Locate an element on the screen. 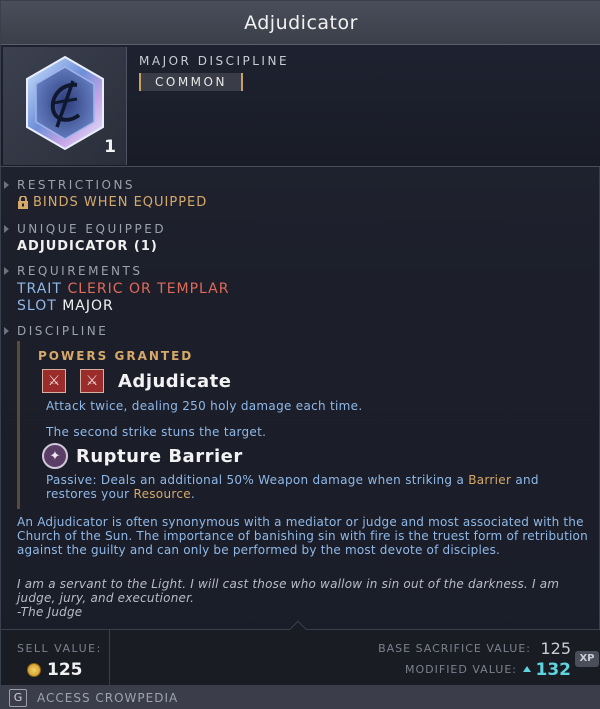  powers-granted-label: POWERS GRANTED is located at coordinates (116, 356).